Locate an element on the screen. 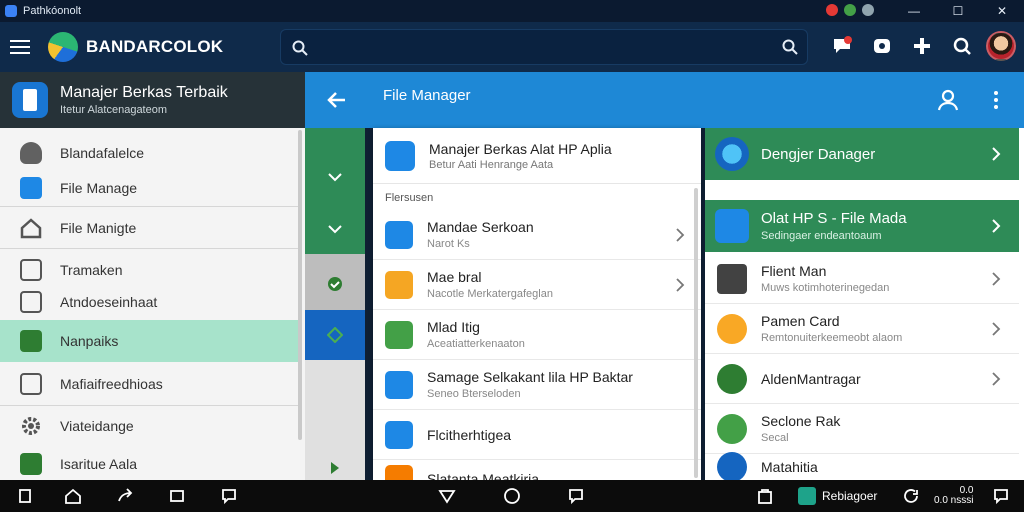 The width and height of the screenshot is (1024, 512). clock: 0.0 0.0 nsssi is located at coordinates (953, 496).